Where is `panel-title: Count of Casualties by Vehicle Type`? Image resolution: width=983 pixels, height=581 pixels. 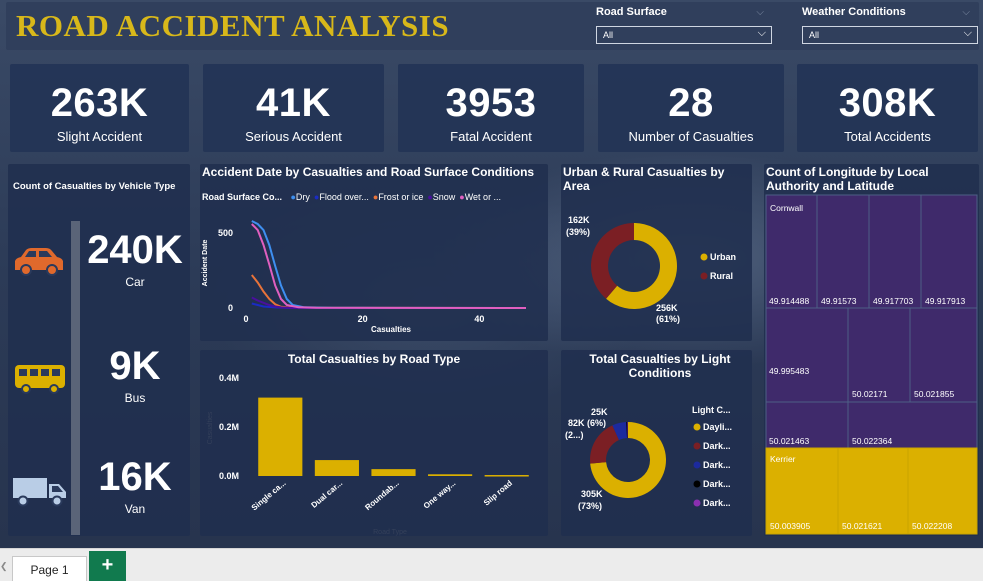 panel-title: Count of Casualties by Vehicle Type is located at coordinates (94, 186).